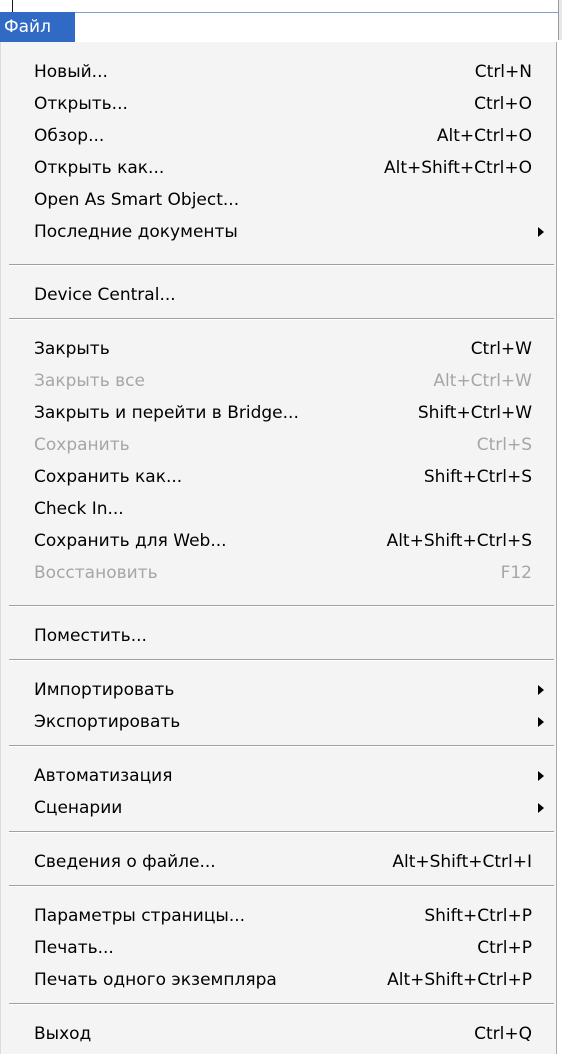  I want to click on menu-item-file-info: Сведения о файле... Alt+Shift+Ctrl+I, so click(278, 862).